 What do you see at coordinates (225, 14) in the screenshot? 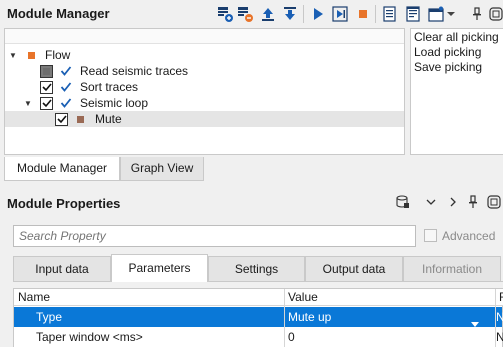
I see `add-module-icon` at bounding box center [225, 14].